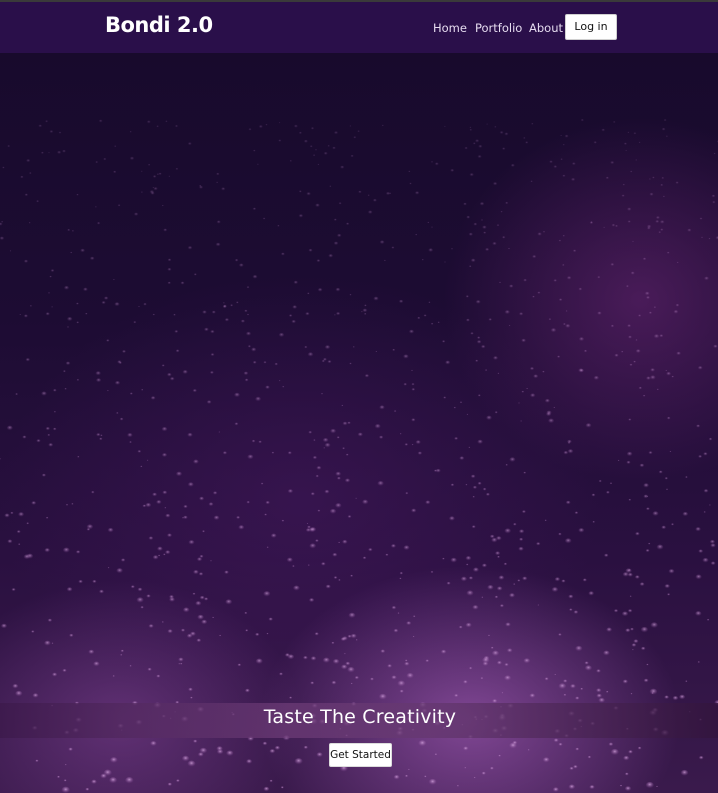 Image resolution: width=718 pixels, height=793 pixels. What do you see at coordinates (360, 755) in the screenshot?
I see `get-started-button: Get Started` at bounding box center [360, 755].